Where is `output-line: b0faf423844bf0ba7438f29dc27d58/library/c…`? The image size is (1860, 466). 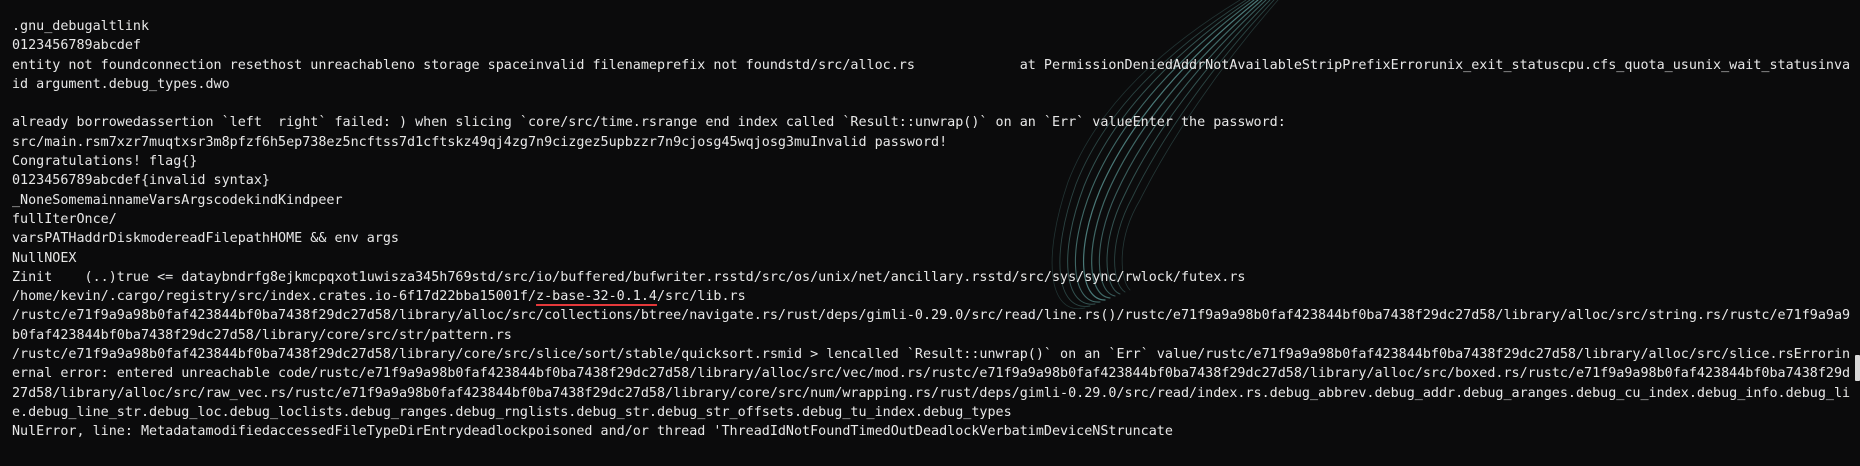 output-line: b0faf423844bf0ba7438f29dc27d58/library/c… is located at coordinates (262, 335).